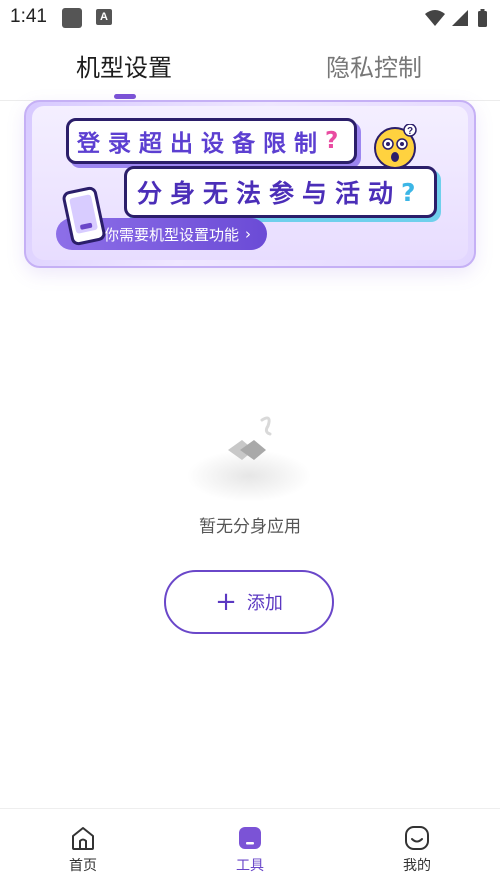 The image size is (500, 888). I want to click on cell-signal-icon, so click(460, 18).